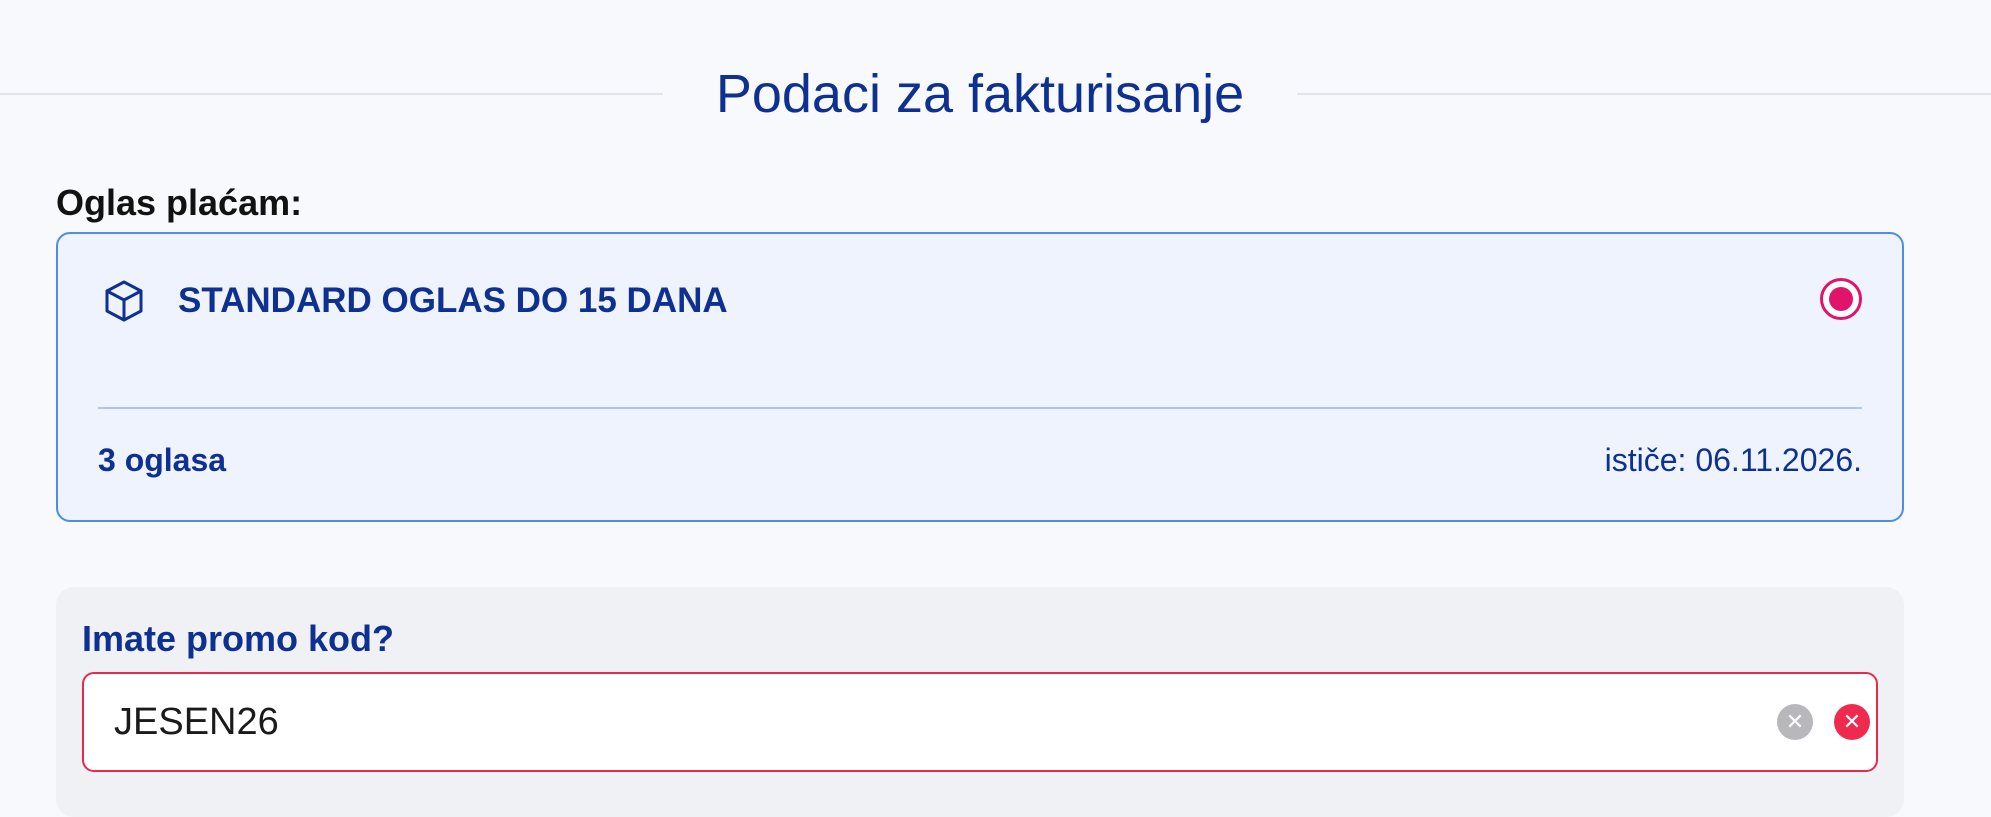  I want to click on package-cube-icon, so click(124, 301).